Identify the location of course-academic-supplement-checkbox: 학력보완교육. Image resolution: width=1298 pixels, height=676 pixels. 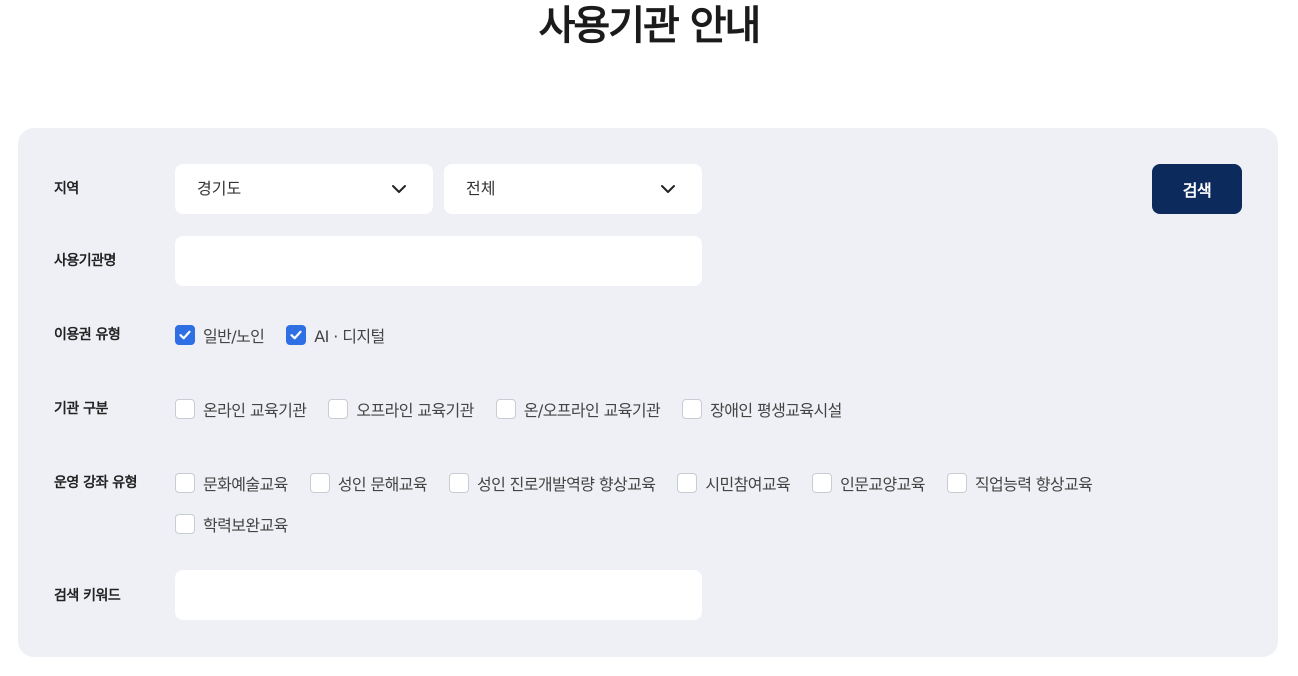
(231, 524).